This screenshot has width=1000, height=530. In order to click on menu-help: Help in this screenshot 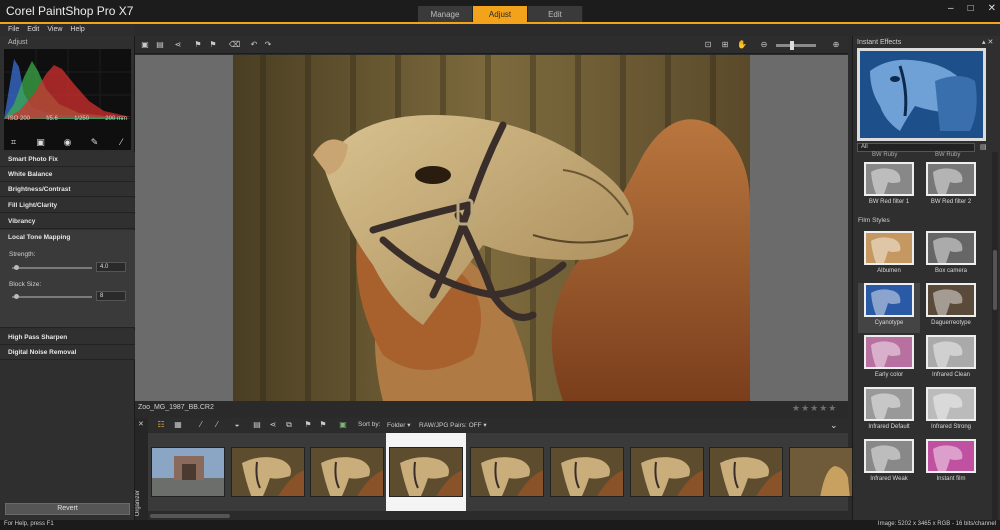, I will do `click(77, 30)`.